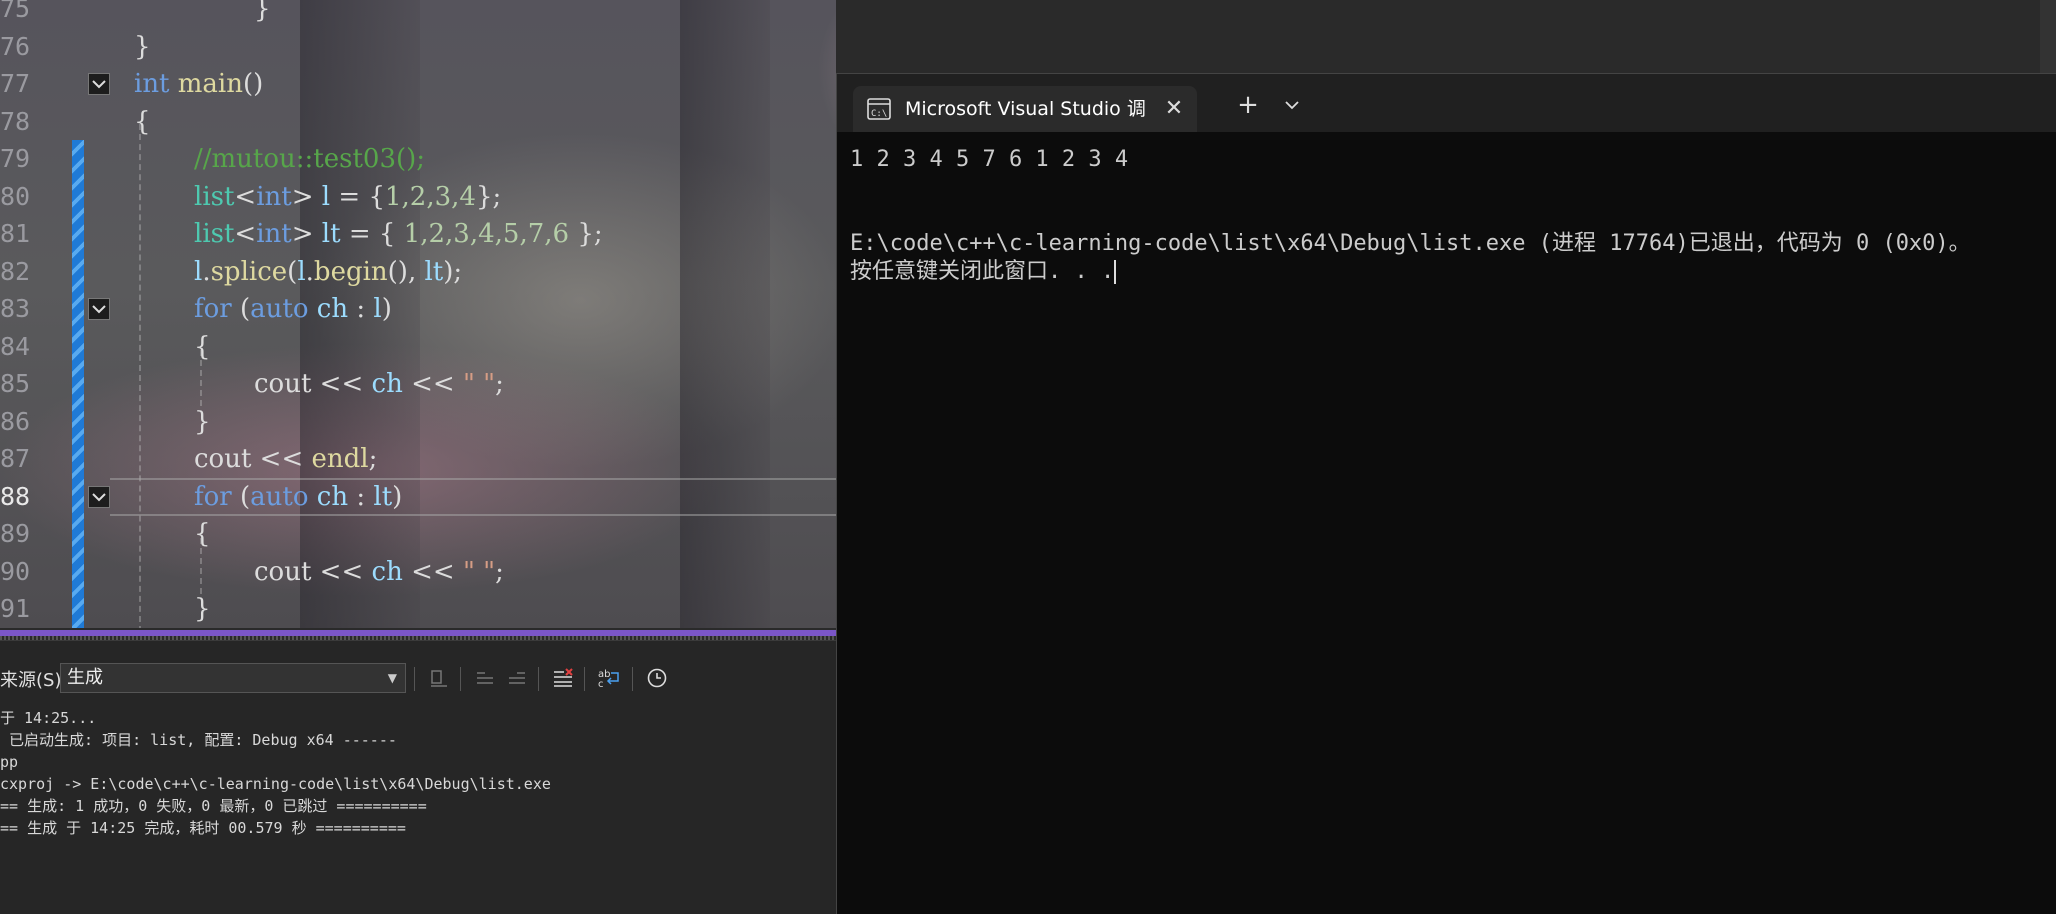  I want to click on line-number: 91, so click(15, 608).